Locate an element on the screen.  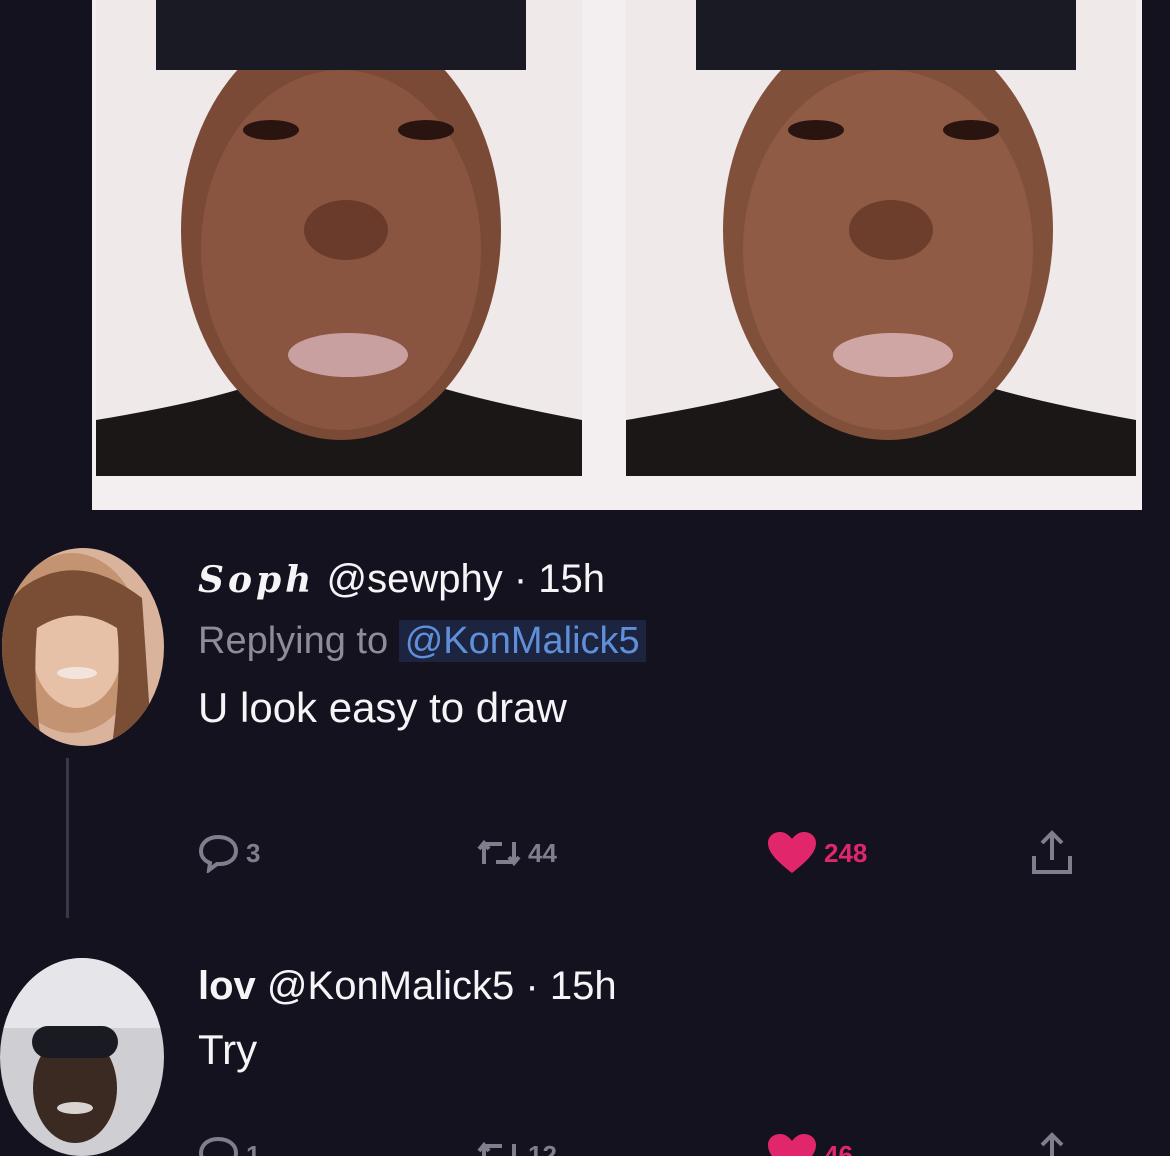
user-handle: @sewphy is located at coordinates (414, 579).